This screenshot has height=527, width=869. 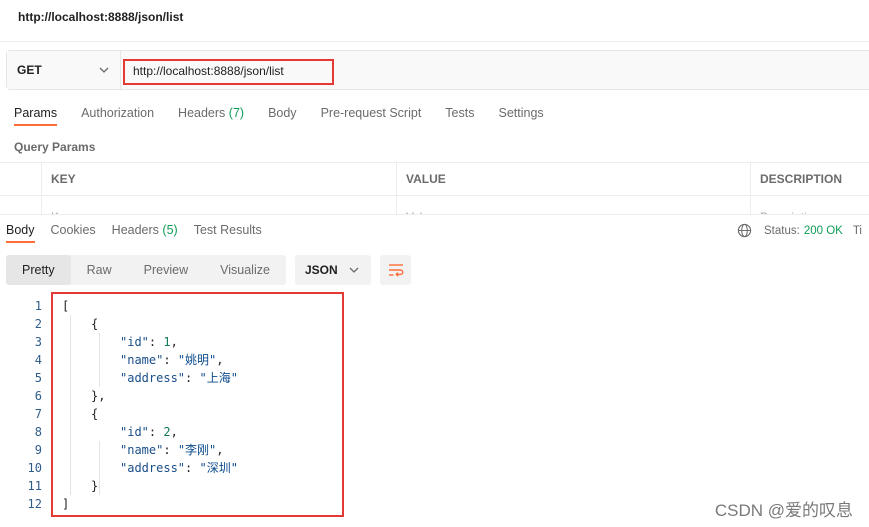 What do you see at coordinates (371, 116) in the screenshot?
I see `tab-pre-request-script: Pre-request Script` at bounding box center [371, 116].